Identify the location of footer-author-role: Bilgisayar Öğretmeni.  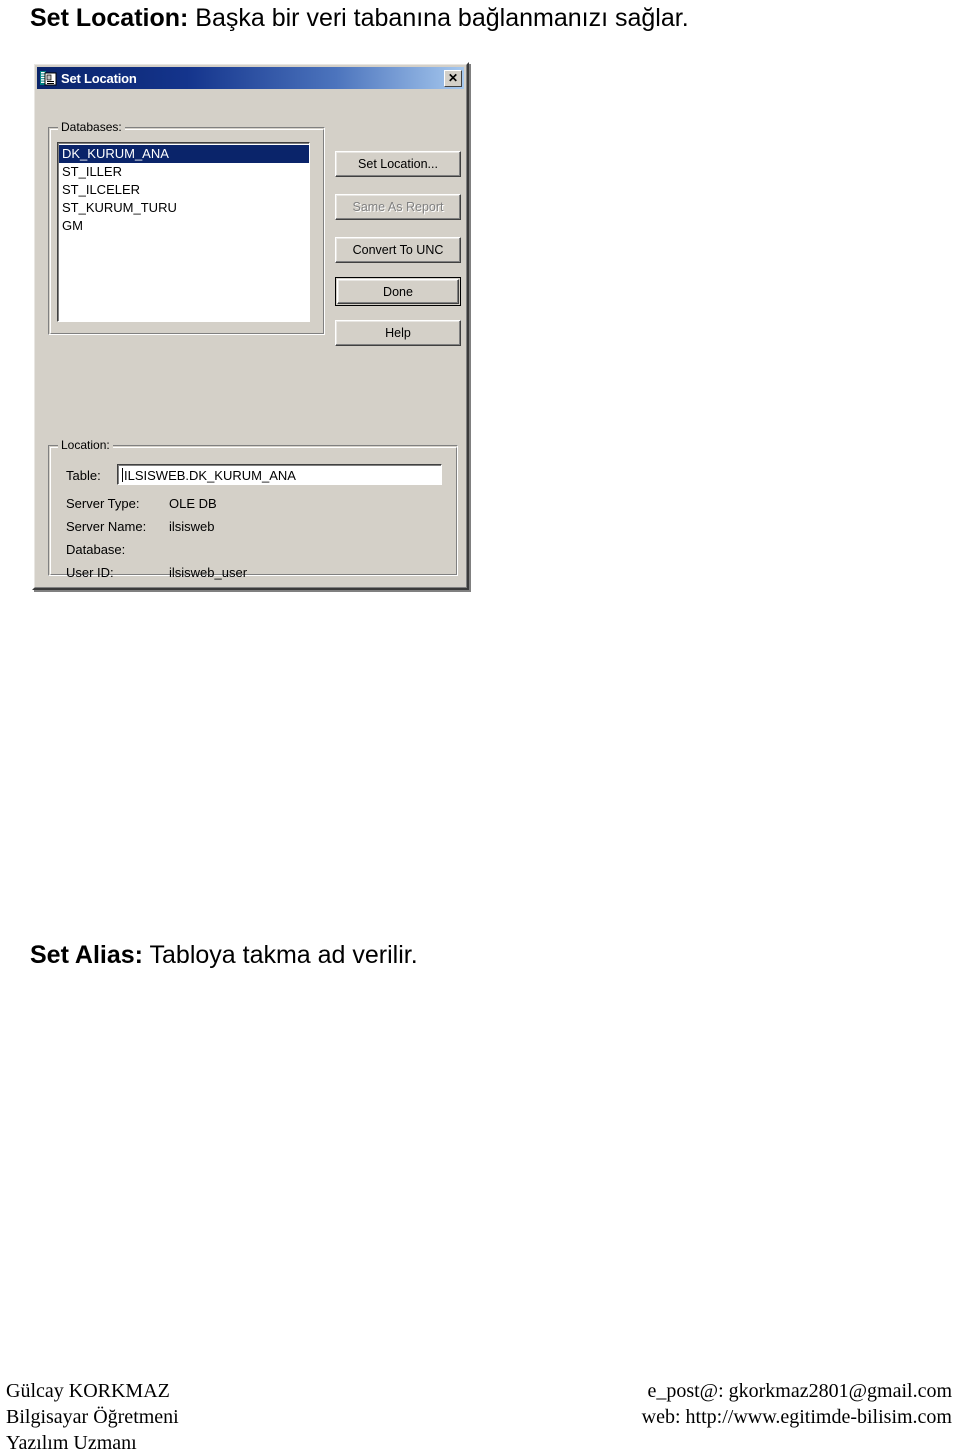
(92, 1417).